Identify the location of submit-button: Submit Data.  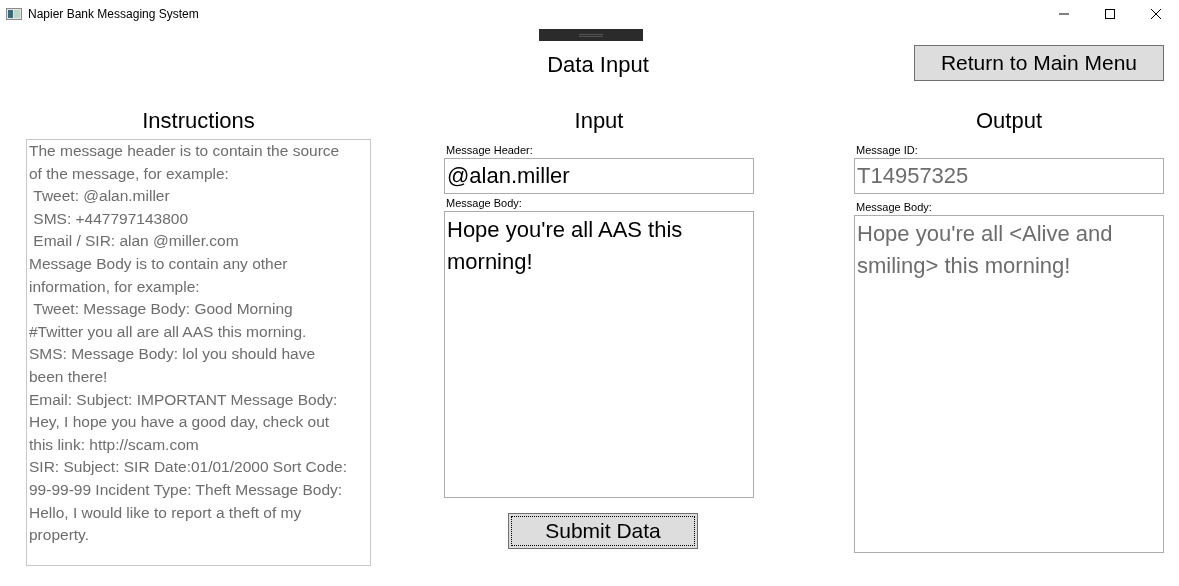
(603, 531).